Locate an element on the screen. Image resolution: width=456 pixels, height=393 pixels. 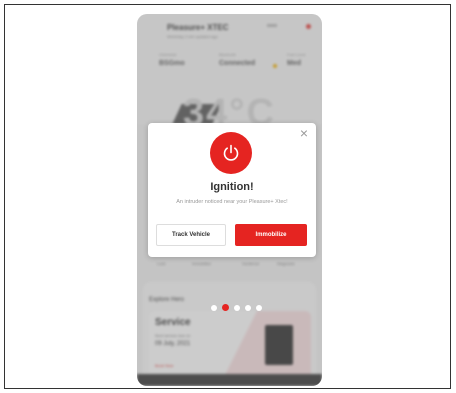
power-icon-badge is located at coordinates (231, 153).